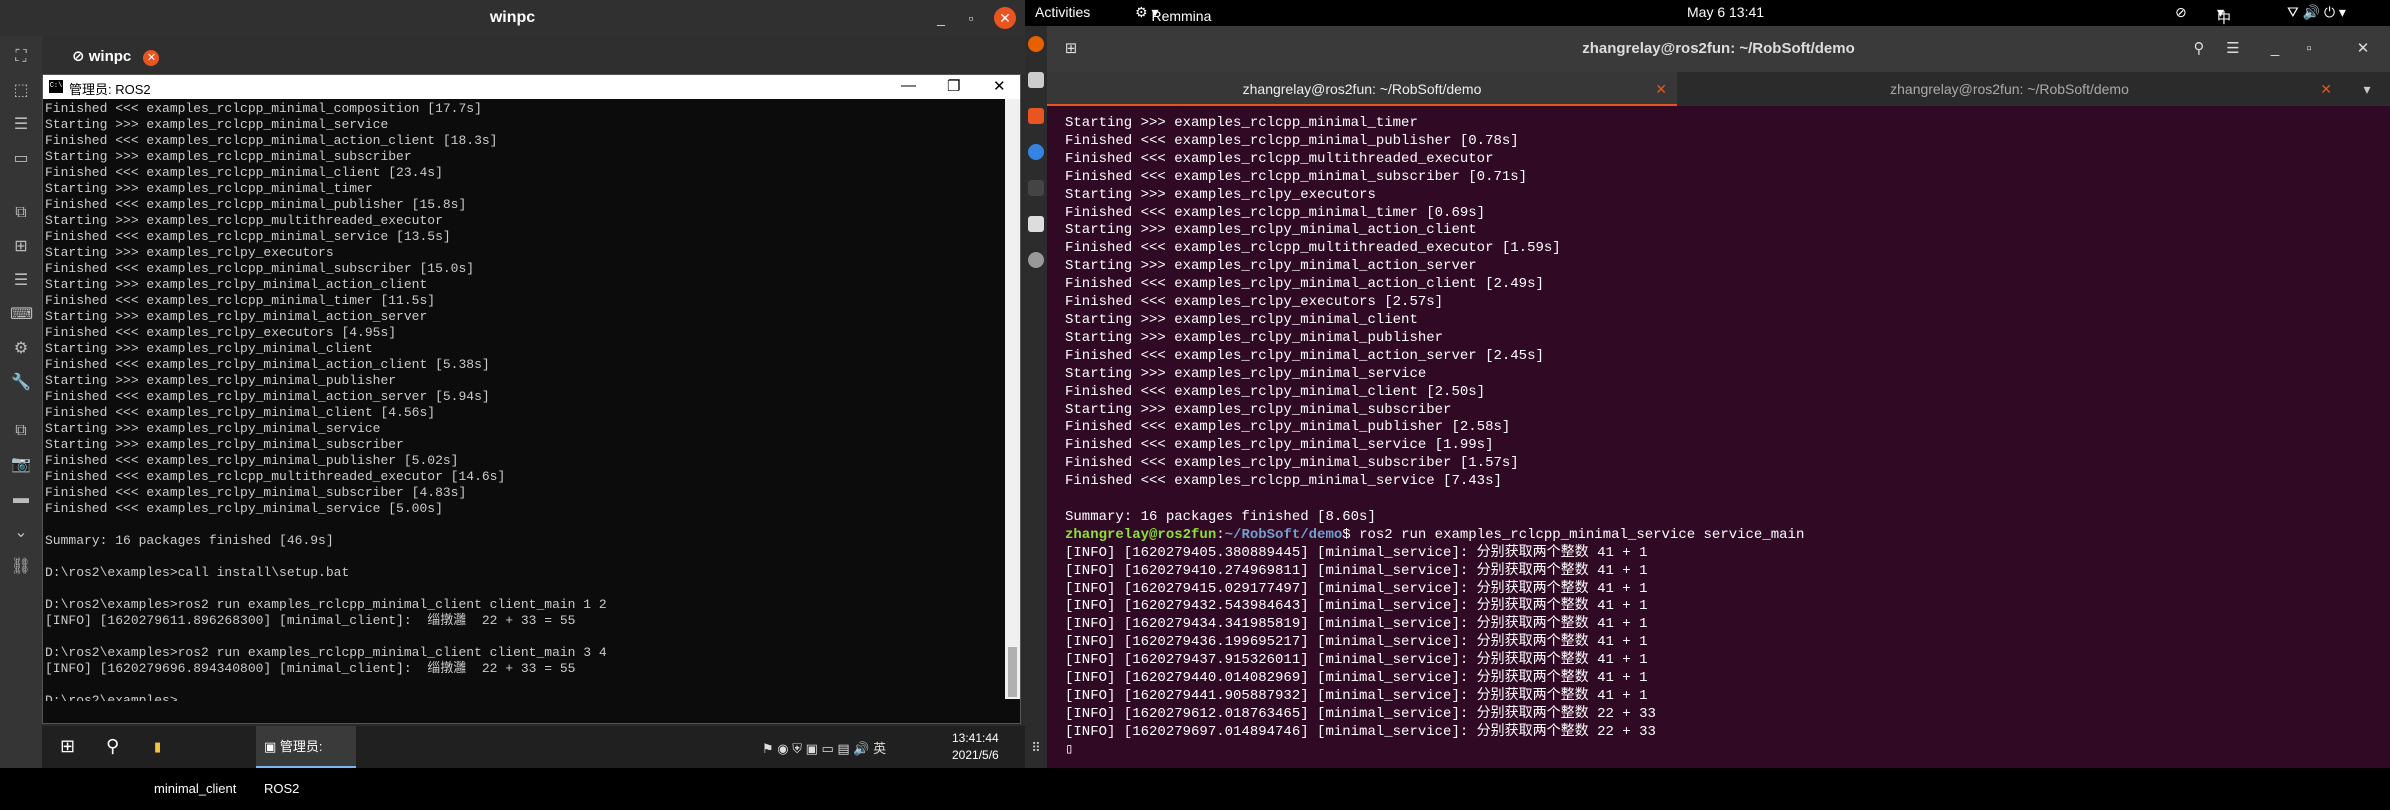  What do you see at coordinates (21, 315) in the screenshot?
I see `keyboard-icon: ⌨` at bounding box center [21, 315].